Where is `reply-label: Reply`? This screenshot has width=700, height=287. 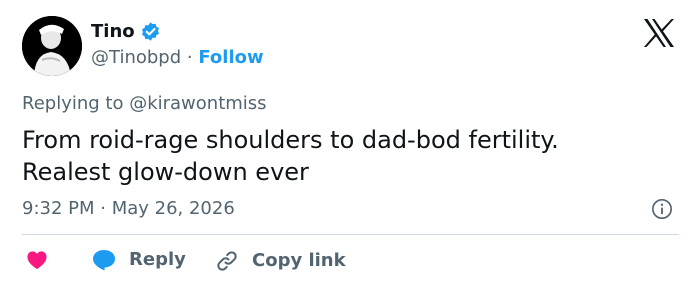
reply-label: Reply is located at coordinates (157, 260).